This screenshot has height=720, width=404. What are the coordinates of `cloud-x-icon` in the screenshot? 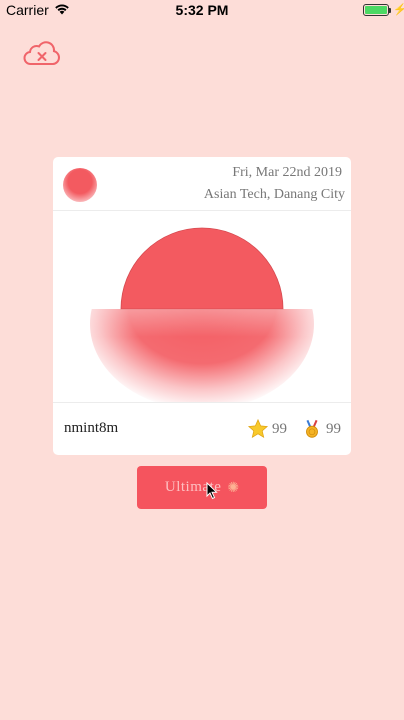 It's located at (41, 53).